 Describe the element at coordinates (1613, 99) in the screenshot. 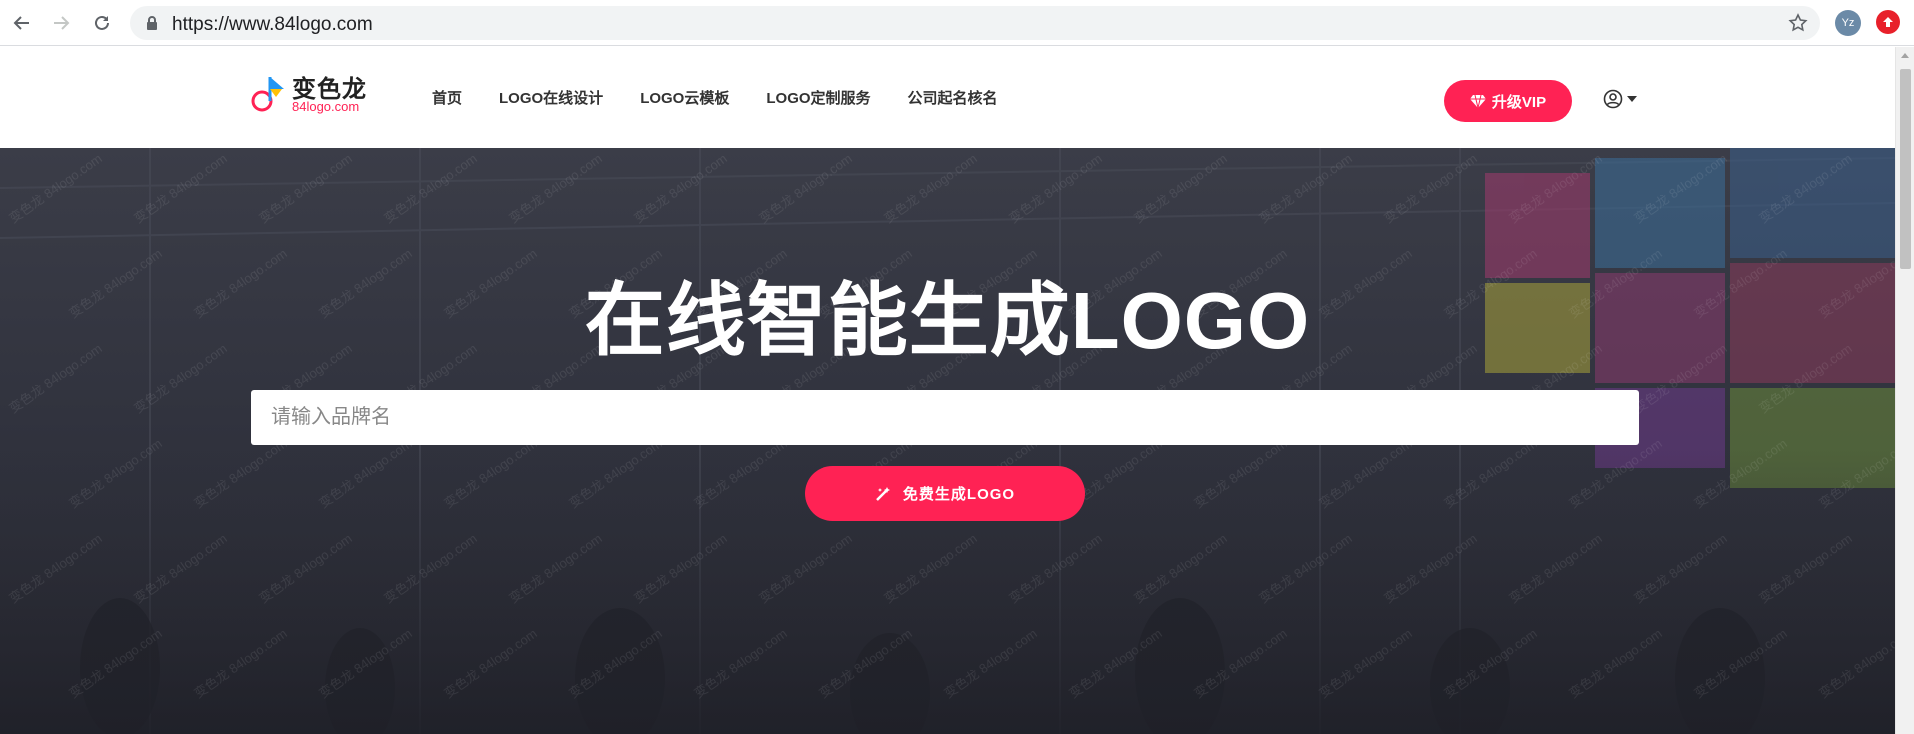

I see `user-circle-icon` at that location.